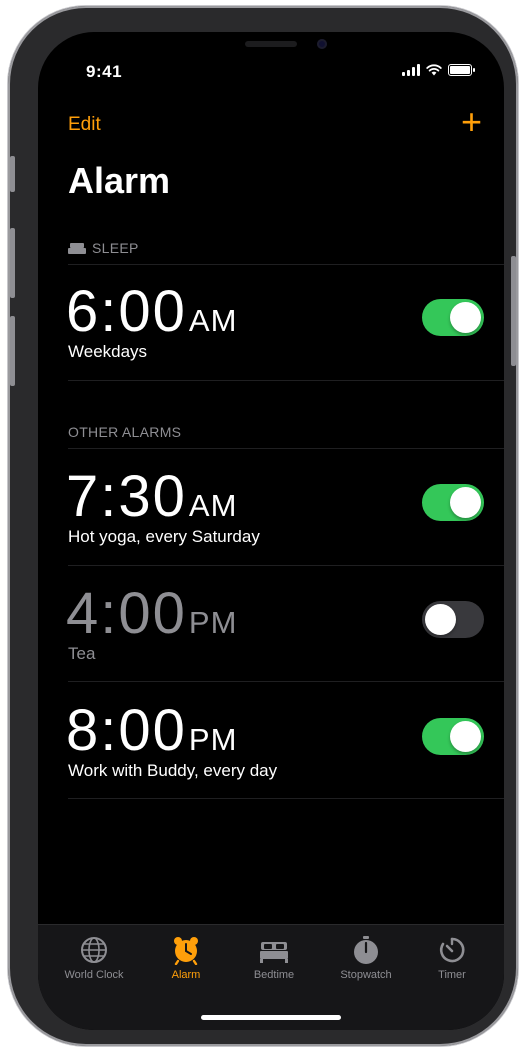 The height and width of the screenshot is (1052, 526). I want to click on status-icons, so click(438, 70).